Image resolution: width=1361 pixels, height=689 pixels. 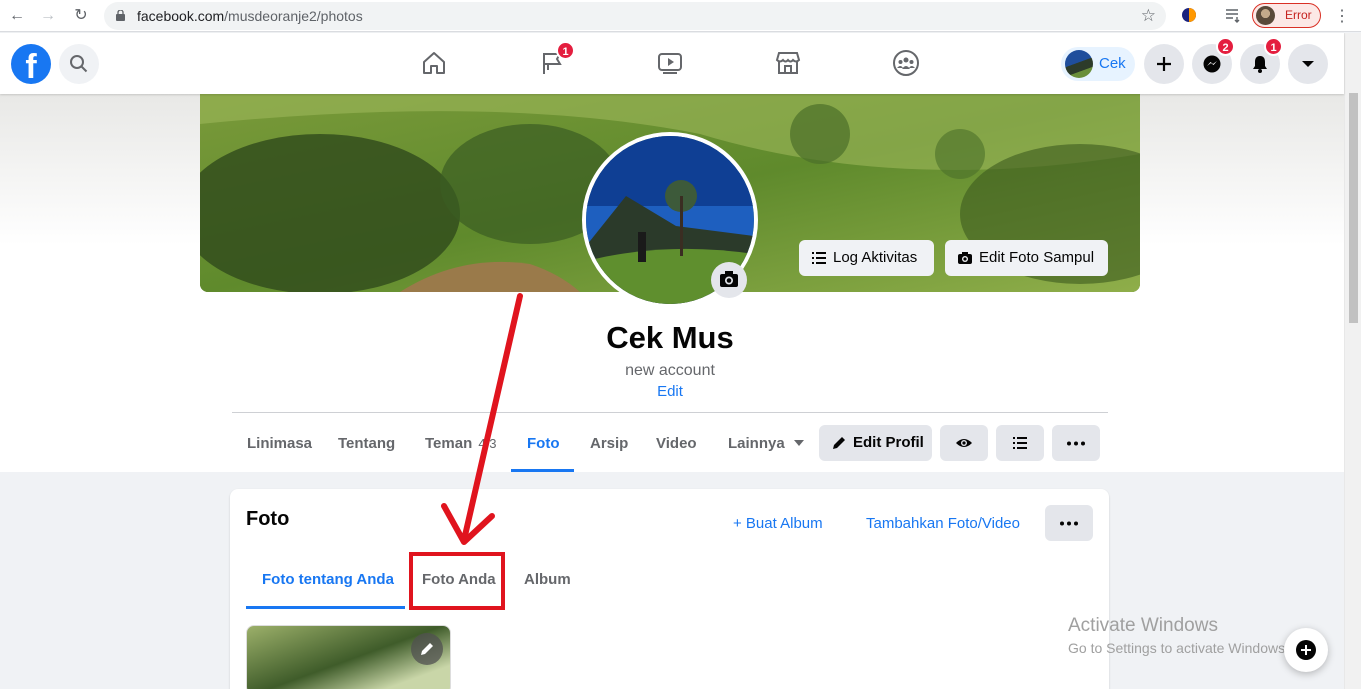 I want to click on tab-video: Video, so click(x=676, y=443).